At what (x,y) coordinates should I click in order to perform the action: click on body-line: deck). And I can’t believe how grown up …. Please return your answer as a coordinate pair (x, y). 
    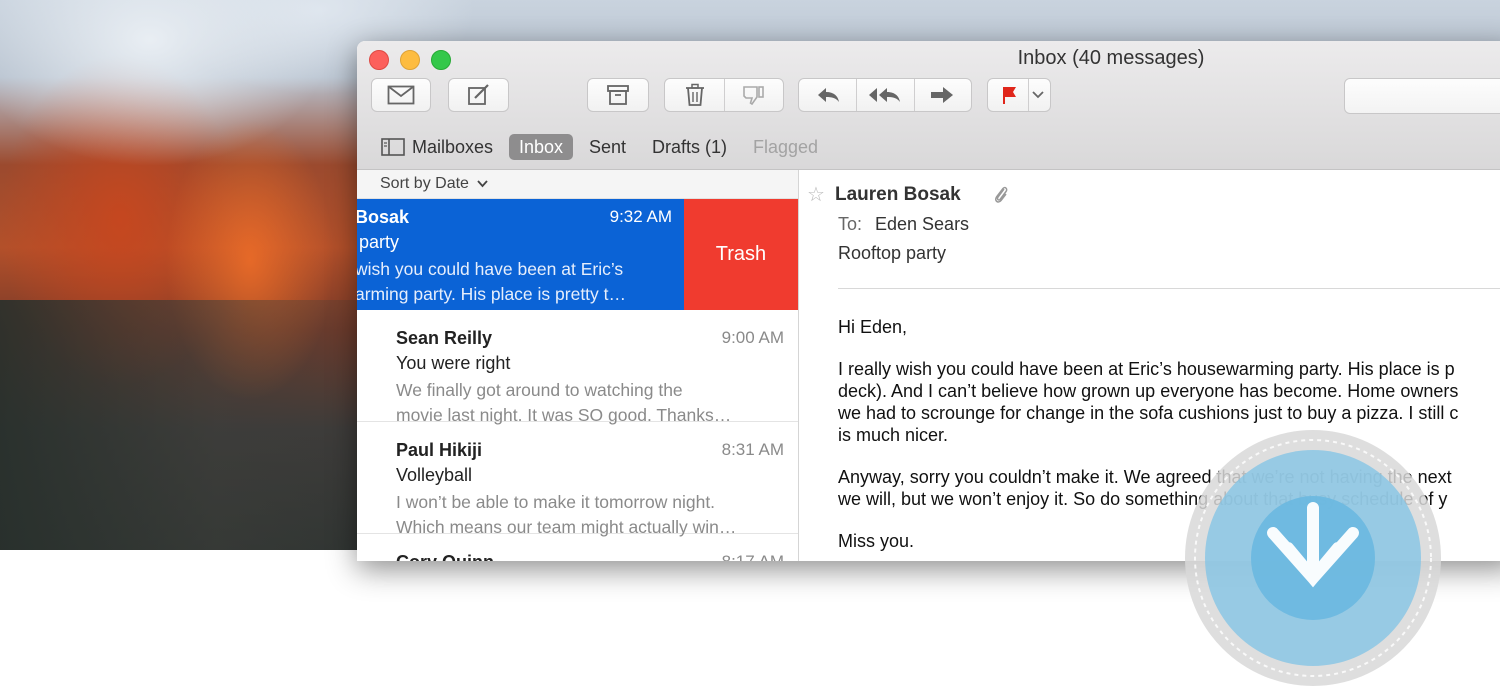
    Looking at the image, I should click on (1148, 391).